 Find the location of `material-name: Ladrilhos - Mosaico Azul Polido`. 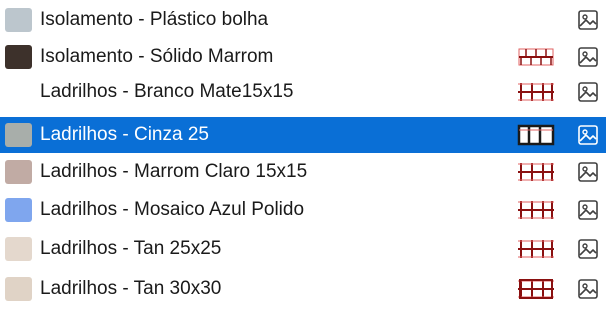

material-name: Ladrilhos - Mosaico Azul Polido is located at coordinates (172, 209).